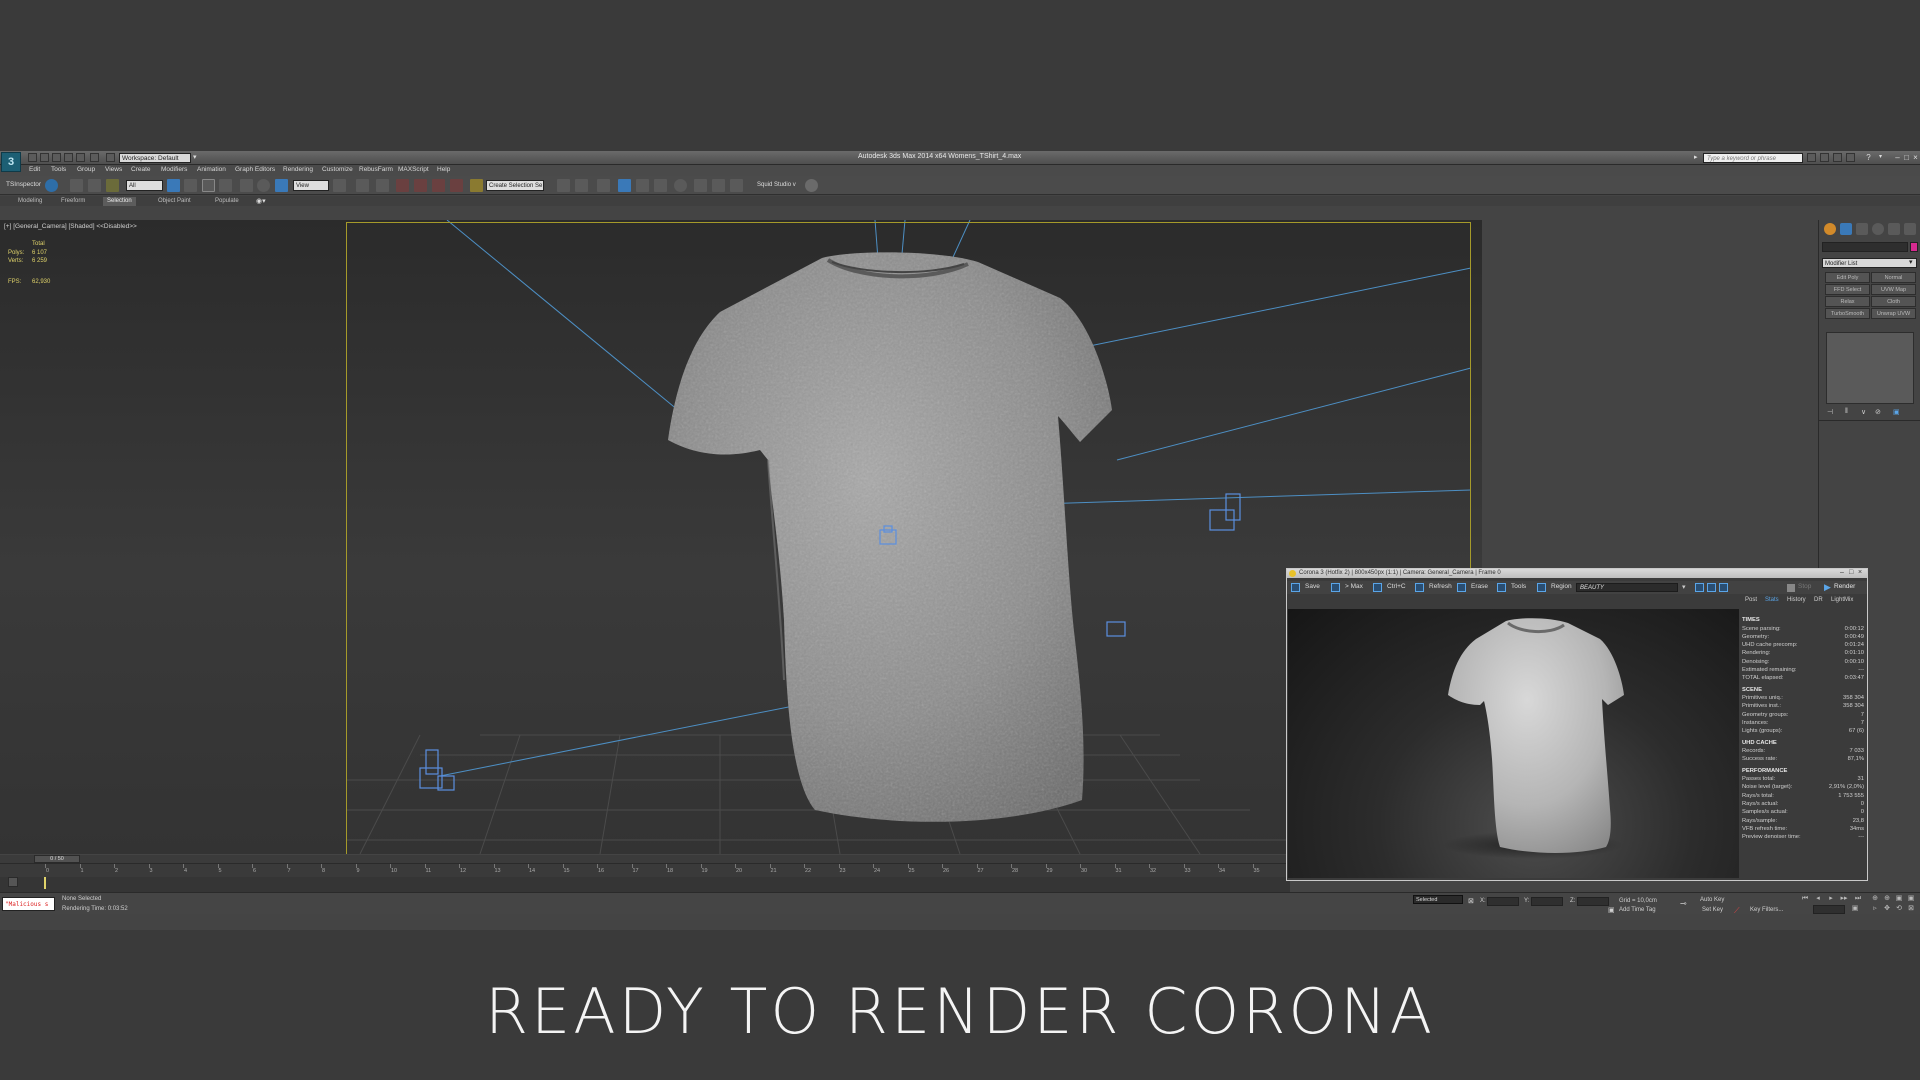 The image size is (1920, 1080). What do you see at coordinates (337, 169) in the screenshot?
I see `menu-customize: Customize` at bounding box center [337, 169].